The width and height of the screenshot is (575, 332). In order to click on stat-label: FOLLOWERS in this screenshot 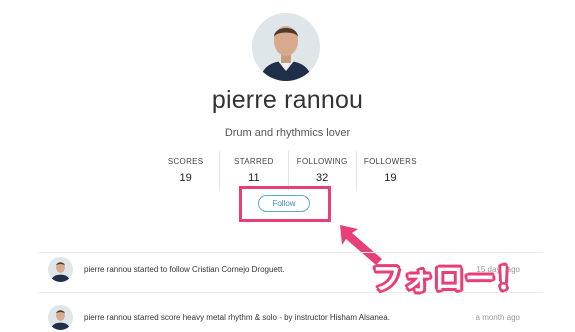, I will do `click(390, 161)`.